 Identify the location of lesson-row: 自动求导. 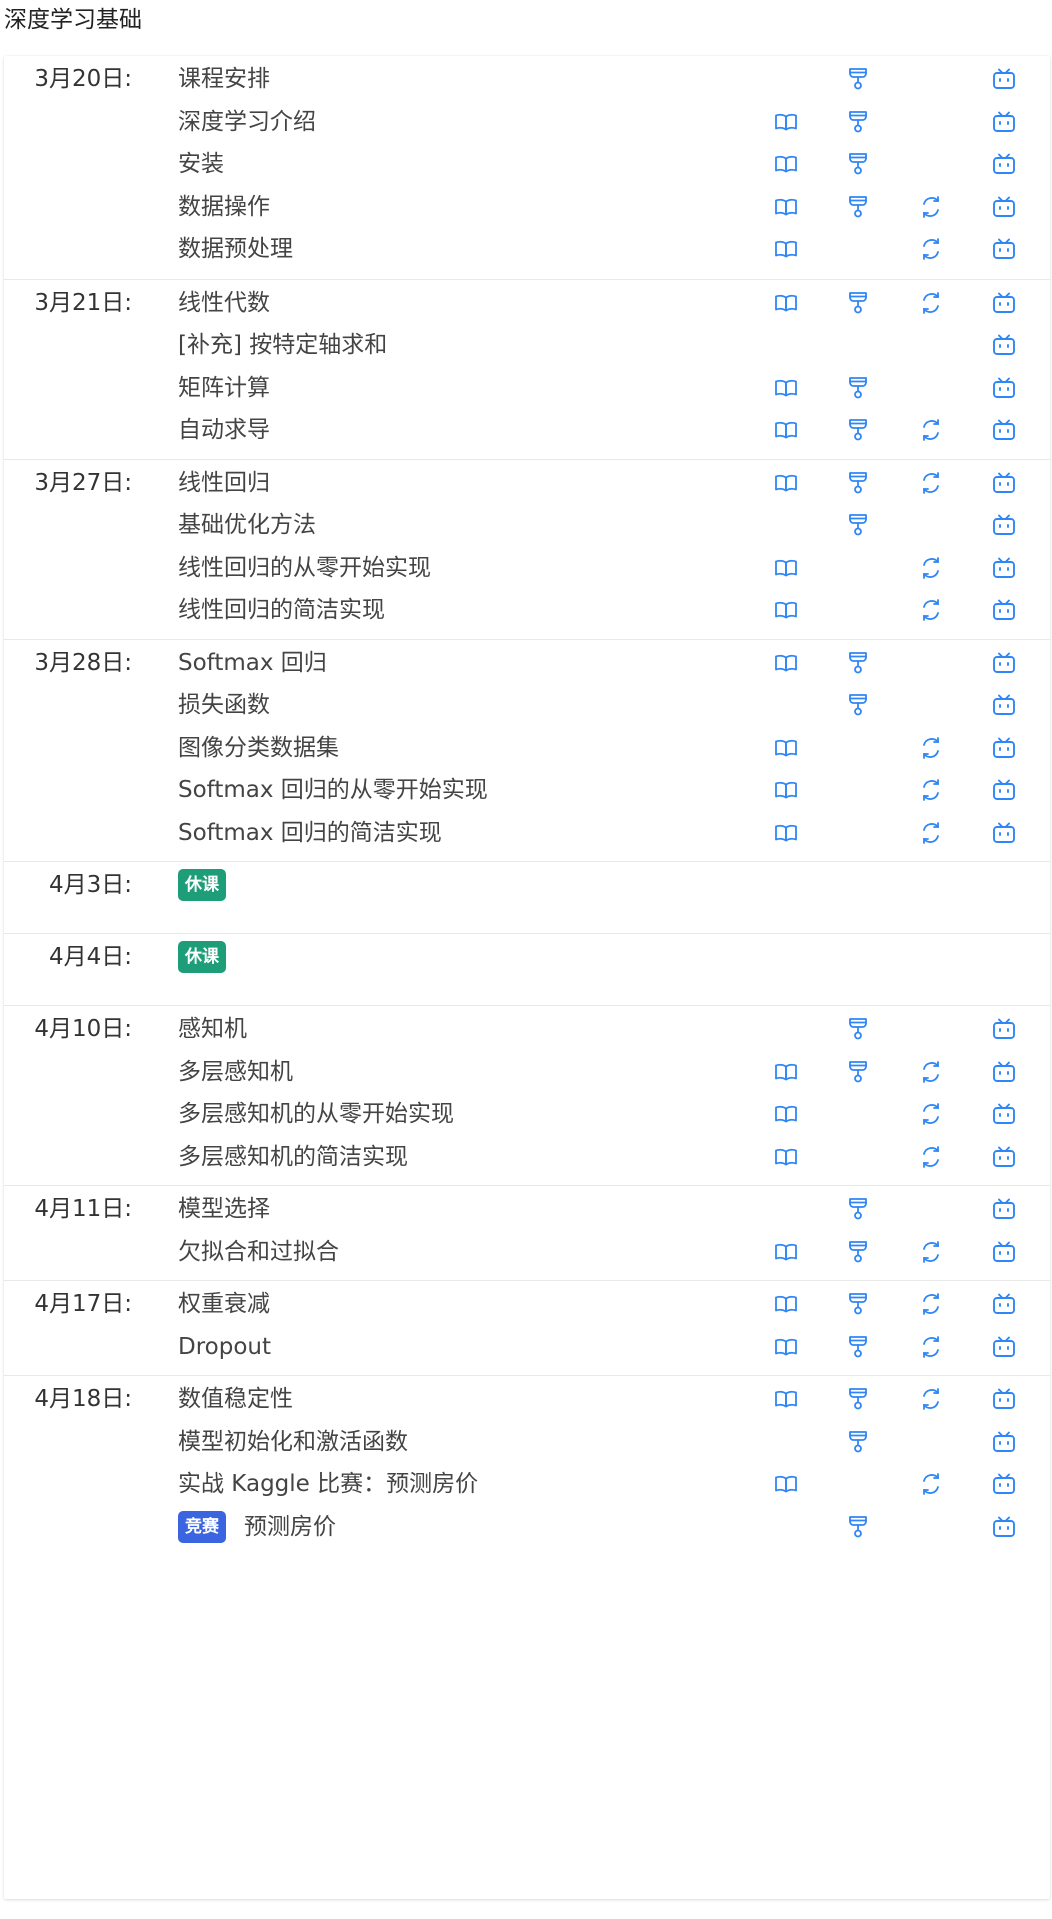
(527, 430).